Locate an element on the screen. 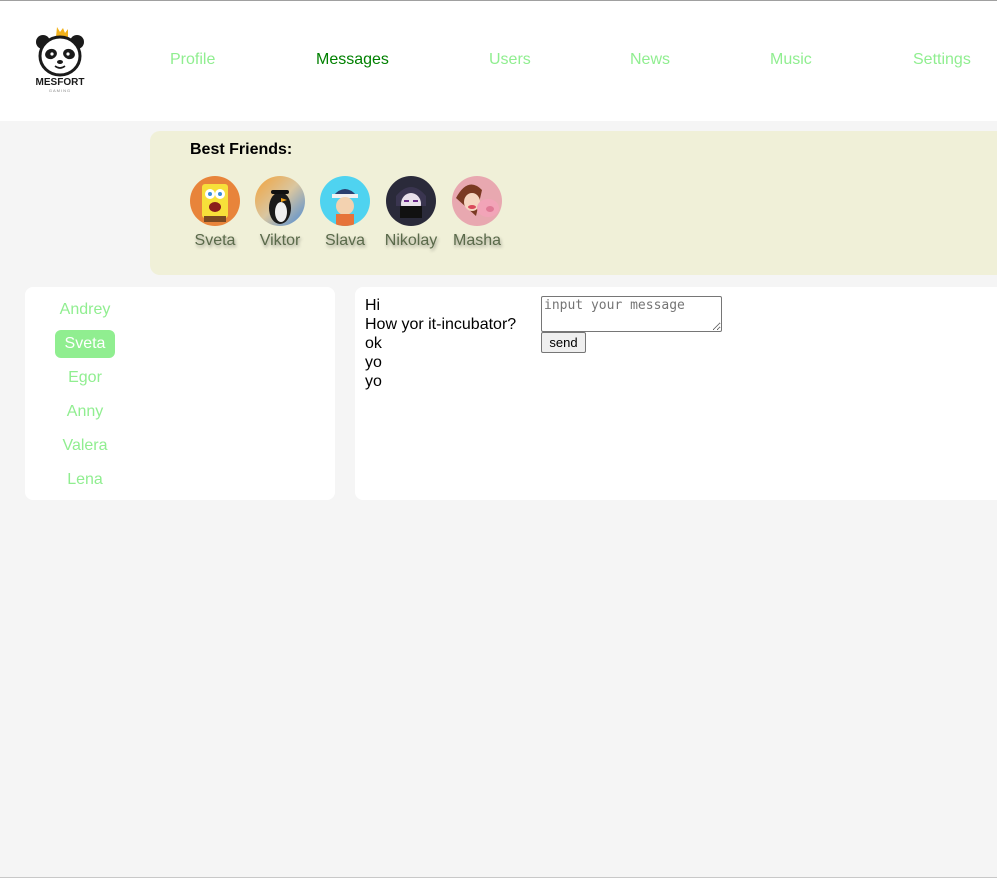 This screenshot has width=997, height=878. dialog-item-valera: Valera is located at coordinates (85, 446).